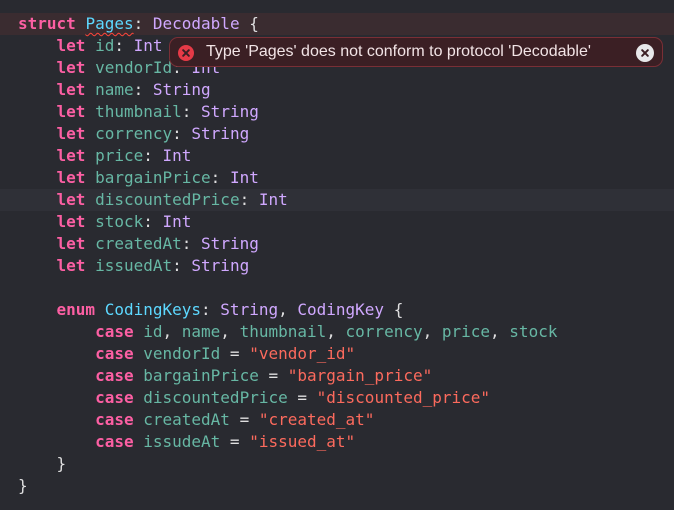 This screenshot has height=510, width=674. I want to click on code-line: let price: Int, so click(337, 156).